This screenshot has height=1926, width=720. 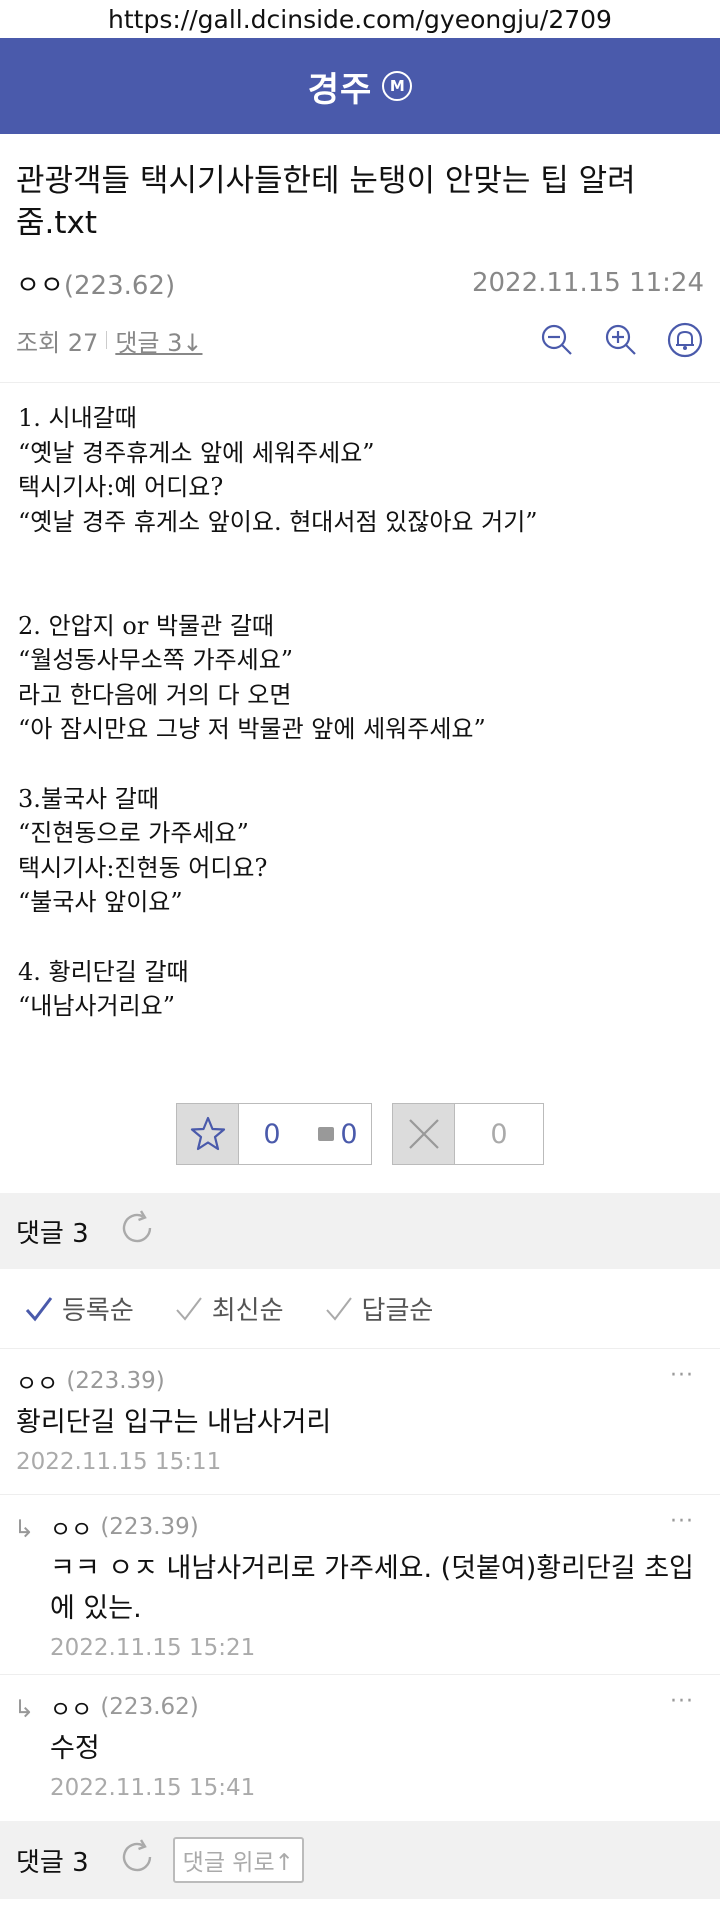 What do you see at coordinates (621, 340) in the screenshot?
I see `zoom-in-icon` at bounding box center [621, 340].